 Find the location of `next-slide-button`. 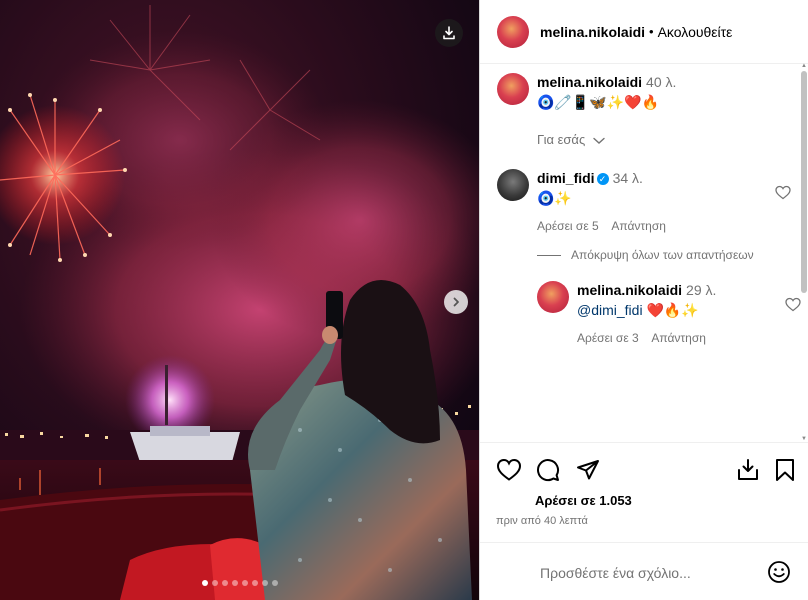

next-slide-button is located at coordinates (456, 302).